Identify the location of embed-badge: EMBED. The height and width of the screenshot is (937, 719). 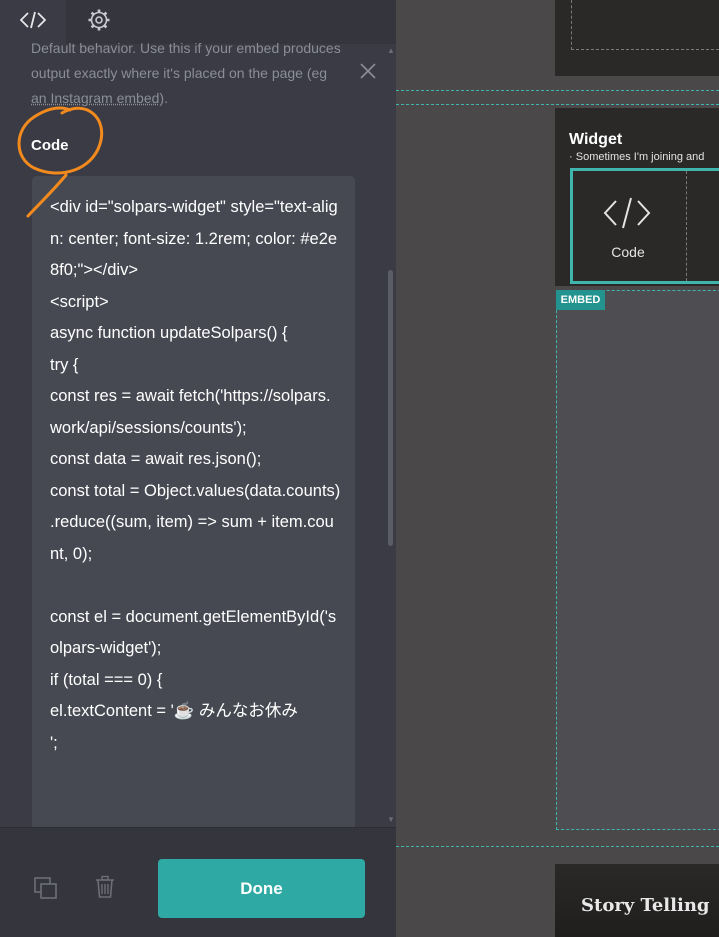
(580, 300).